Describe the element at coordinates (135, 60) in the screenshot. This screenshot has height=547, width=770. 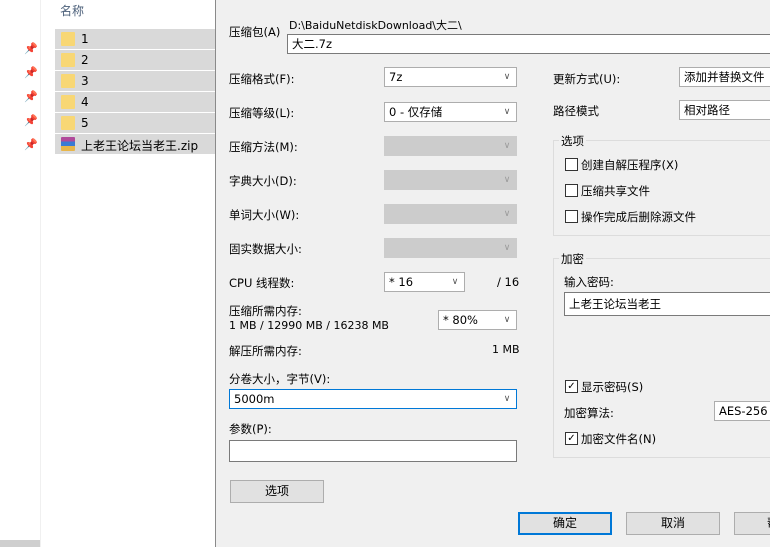
I see `file-row: 2` at that location.